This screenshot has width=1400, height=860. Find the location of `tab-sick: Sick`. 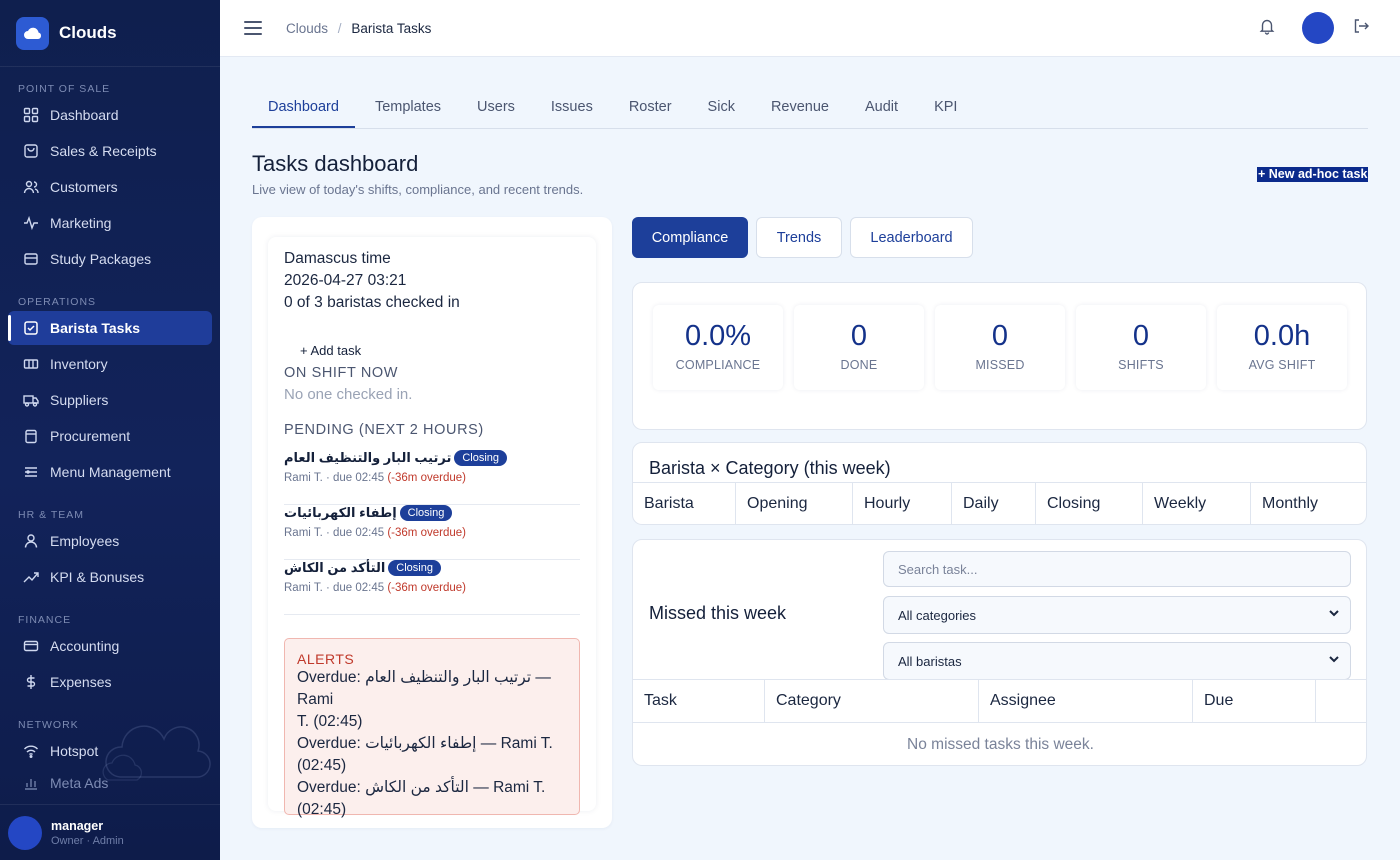

tab-sick: Sick is located at coordinates (721, 108).